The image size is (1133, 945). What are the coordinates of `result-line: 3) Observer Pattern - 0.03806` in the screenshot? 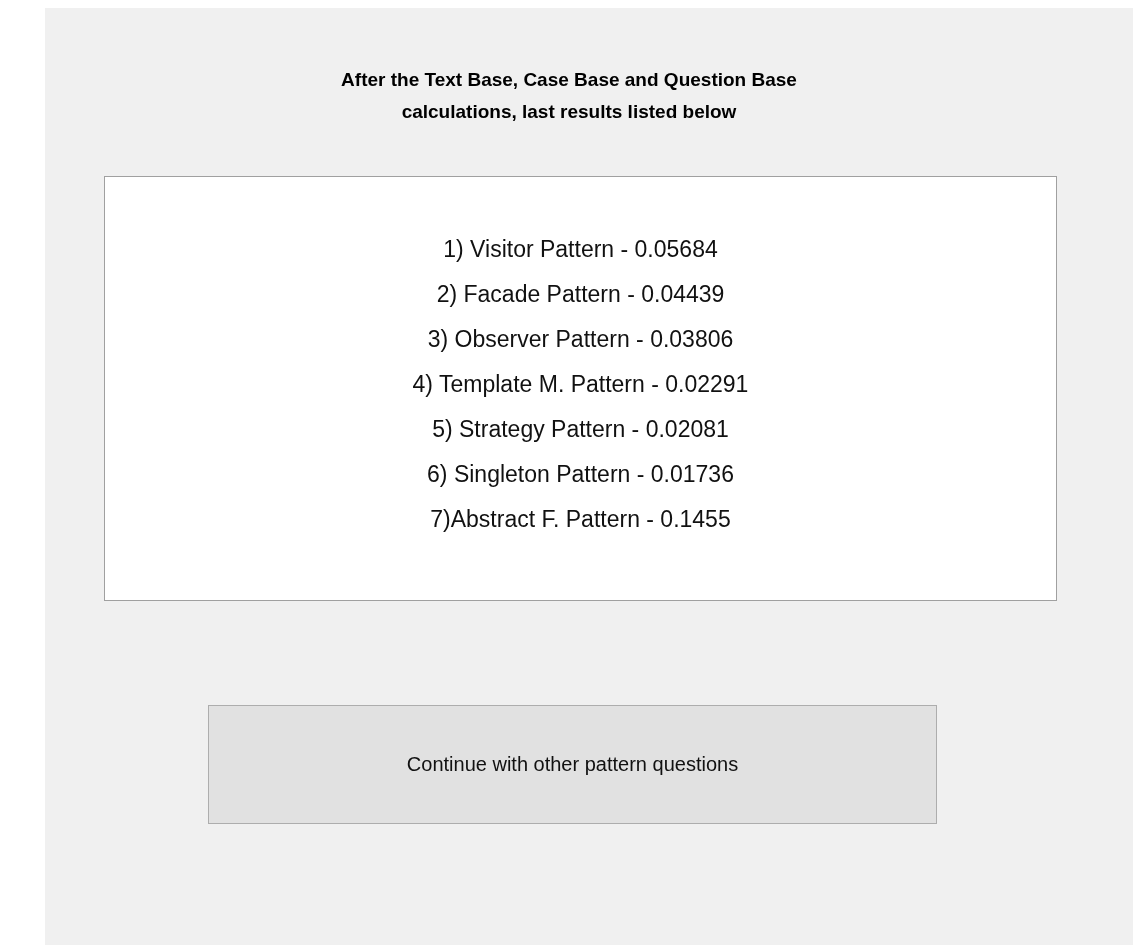 It's located at (580, 339).